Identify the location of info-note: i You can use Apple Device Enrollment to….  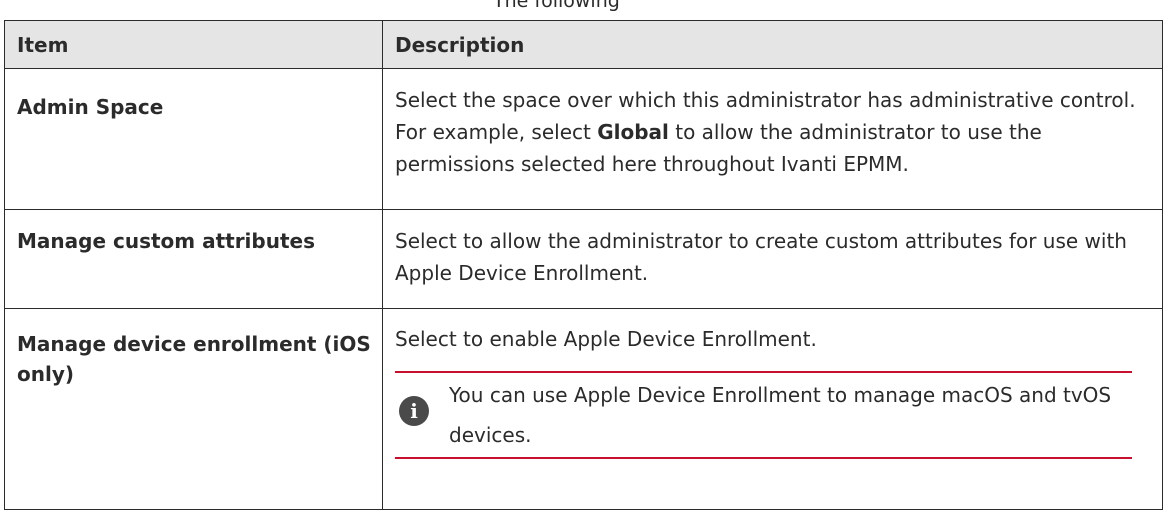
(763, 415).